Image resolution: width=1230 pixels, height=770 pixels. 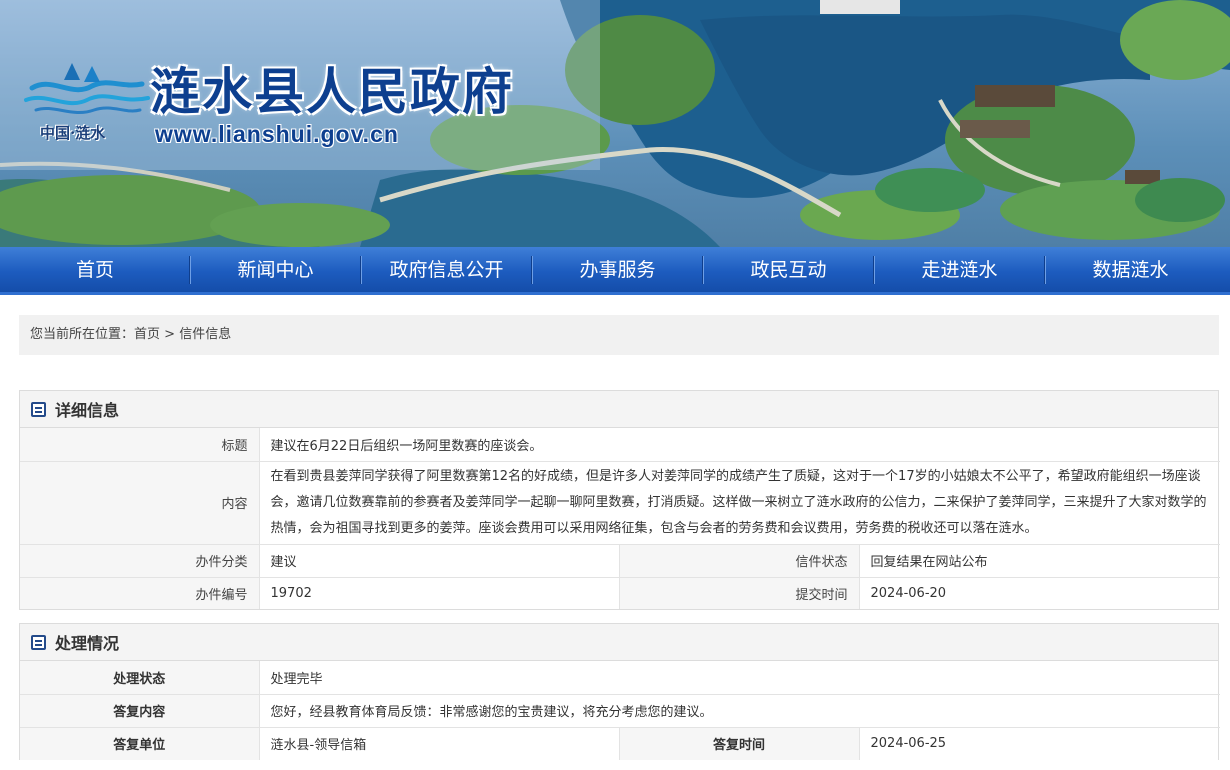 I want to click on number-value: 19702, so click(x=439, y=592).